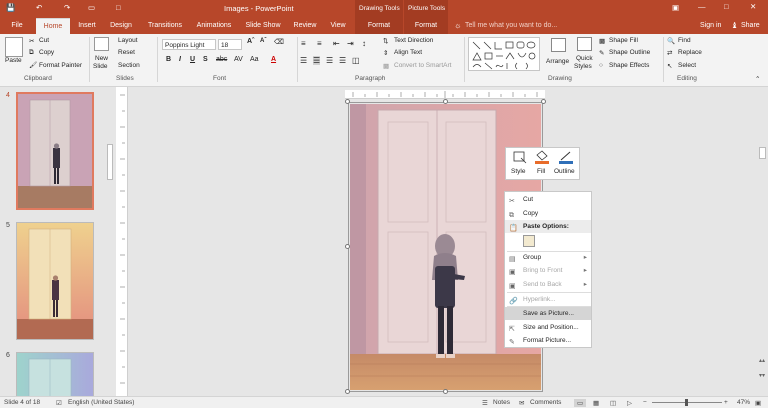 Image resolution: width=768 pixels, height=408 pixels. Describe the element at coordinates (753, 6) in the screenshot. I see `close-icon: ✕` at that location.